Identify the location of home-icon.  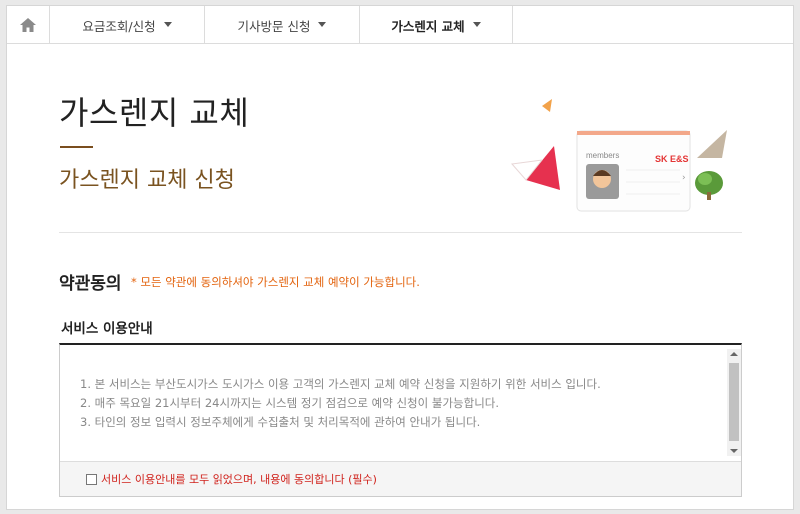
(28, 25).